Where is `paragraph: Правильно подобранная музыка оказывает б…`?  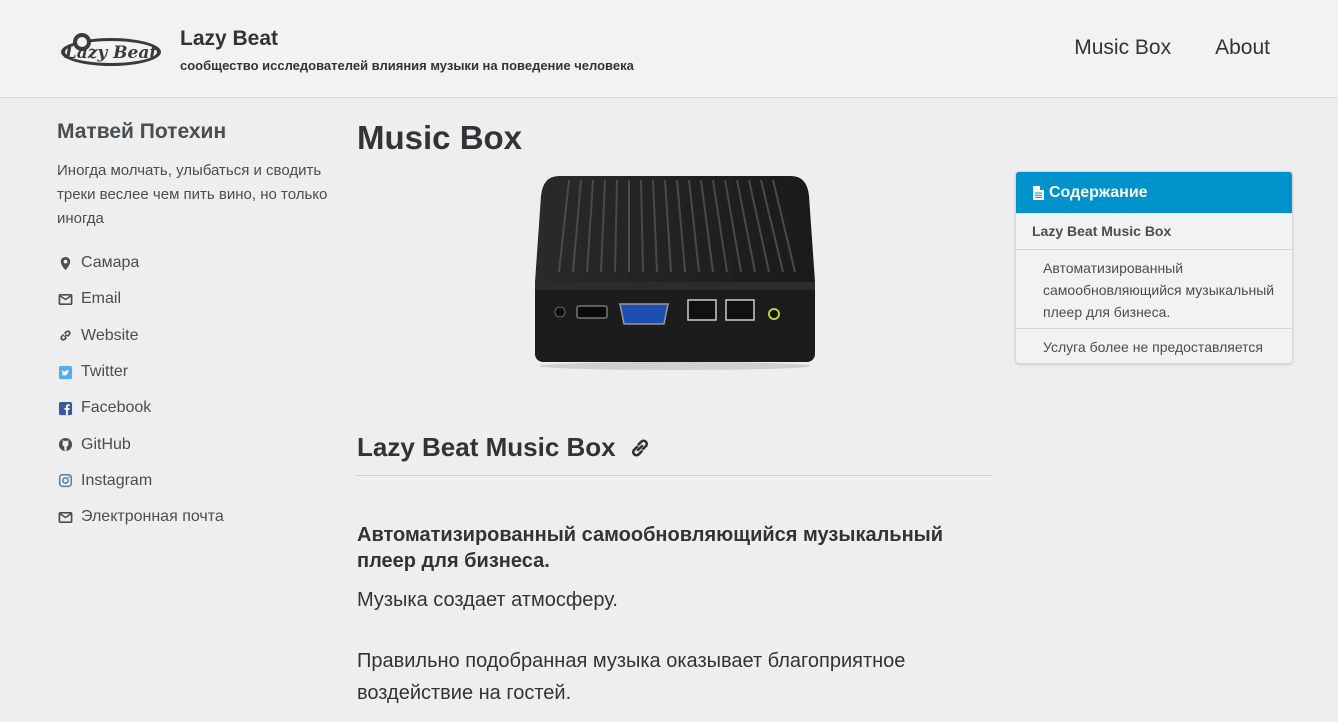 paragraph: Правильно подобранная музыка оказывает б… is located at coordinates (631, 677).